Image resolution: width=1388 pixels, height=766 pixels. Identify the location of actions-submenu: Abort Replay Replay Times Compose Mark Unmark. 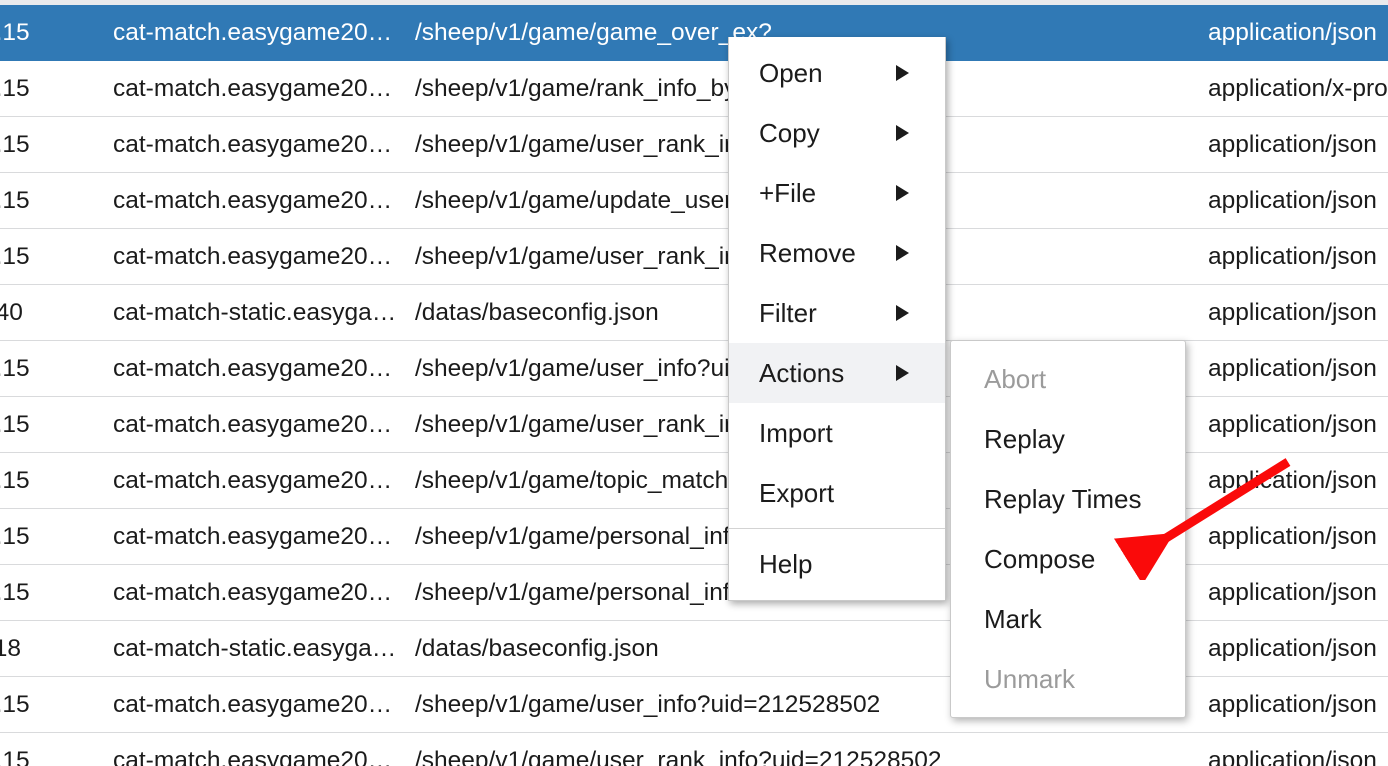
(1068, 529).